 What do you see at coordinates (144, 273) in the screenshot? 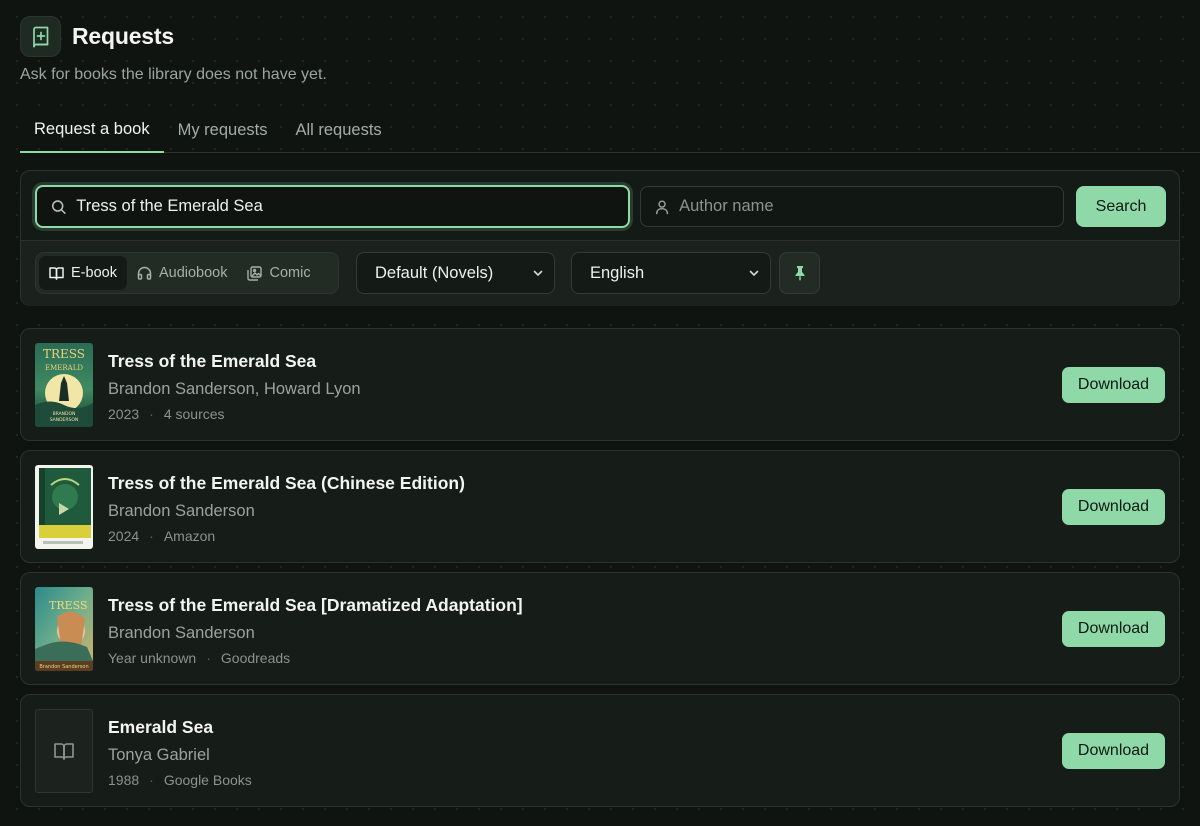
I see `headphones-icon` at bounding box center [144, 273].